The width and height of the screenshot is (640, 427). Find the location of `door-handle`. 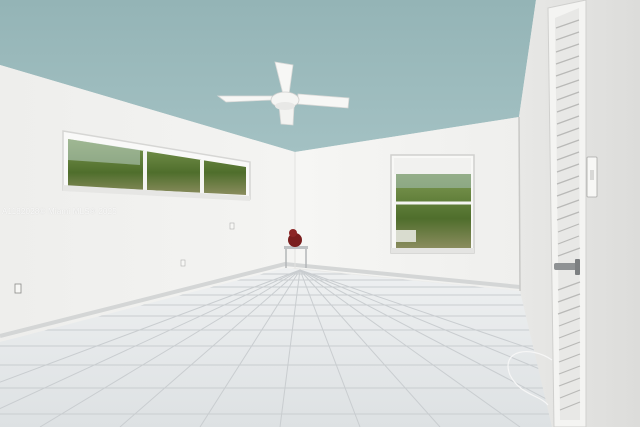

door-handle is located at coordinates (566, 266).